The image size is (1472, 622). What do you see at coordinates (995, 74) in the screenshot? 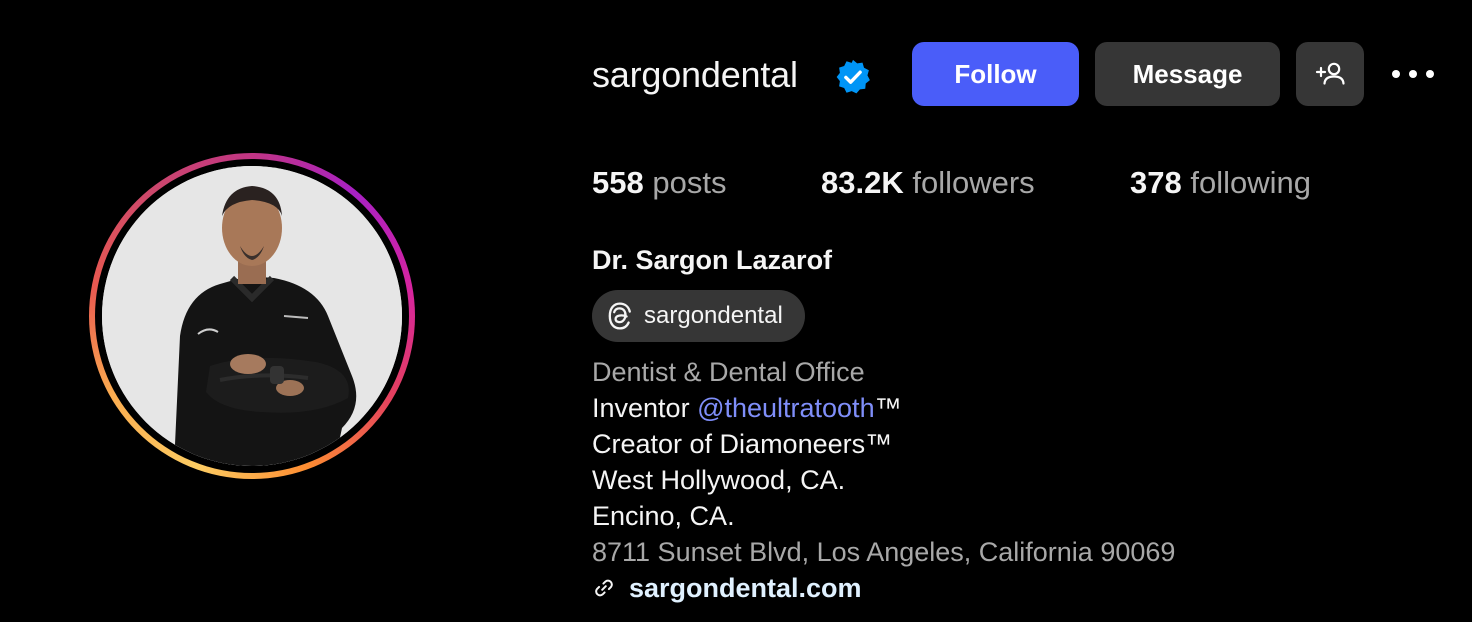
I see `follow-button: Follow` at bounding box center [995, 74].